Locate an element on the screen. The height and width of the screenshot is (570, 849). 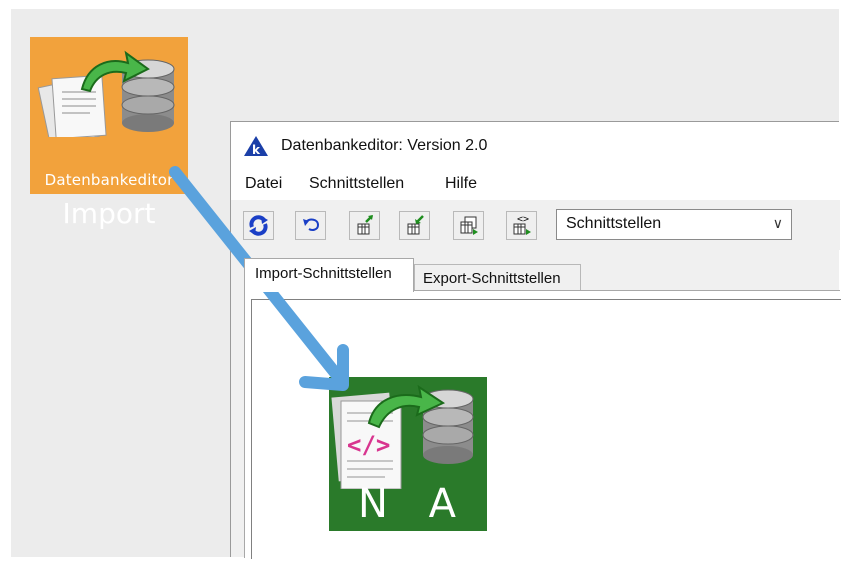
table-code-button: <> is located at coordinates (521, 225).